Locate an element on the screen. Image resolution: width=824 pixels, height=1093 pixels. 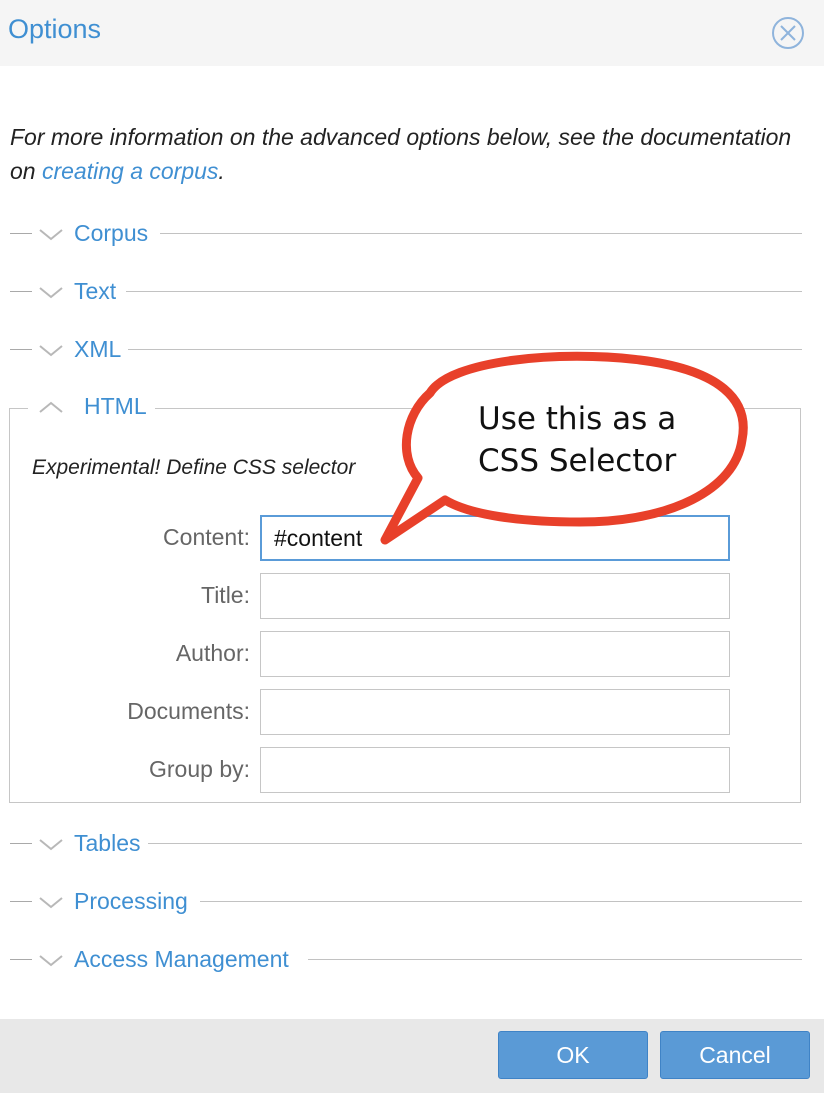
content-input is located at coordinates (495, 538).